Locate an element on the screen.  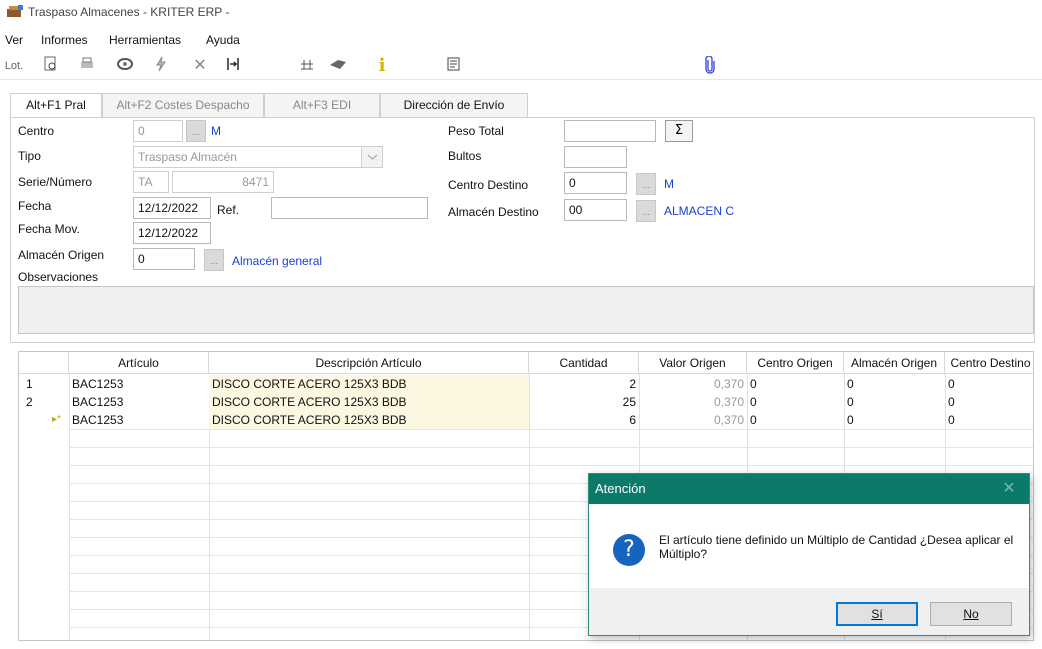
chevron-down-icon is located at coordinates (371, 157).